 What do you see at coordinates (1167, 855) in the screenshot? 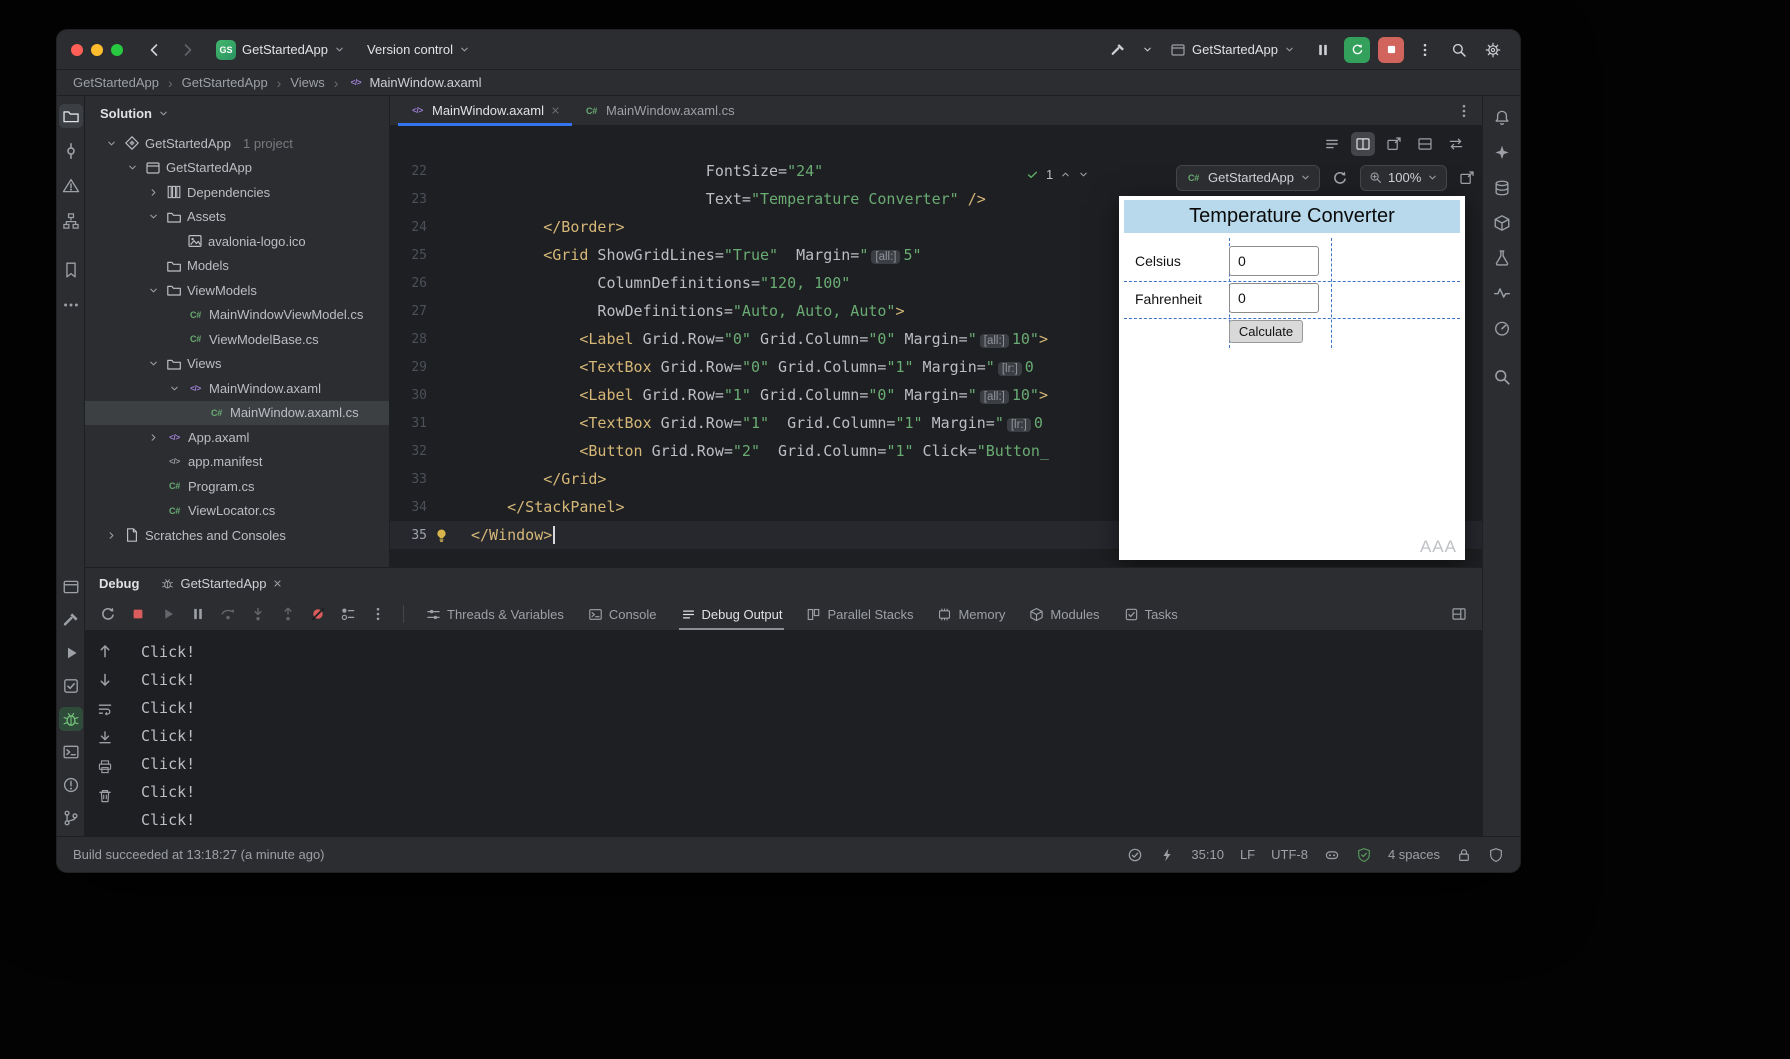
I see `attach-debugger-widget` at bounding box center [1167, 855].